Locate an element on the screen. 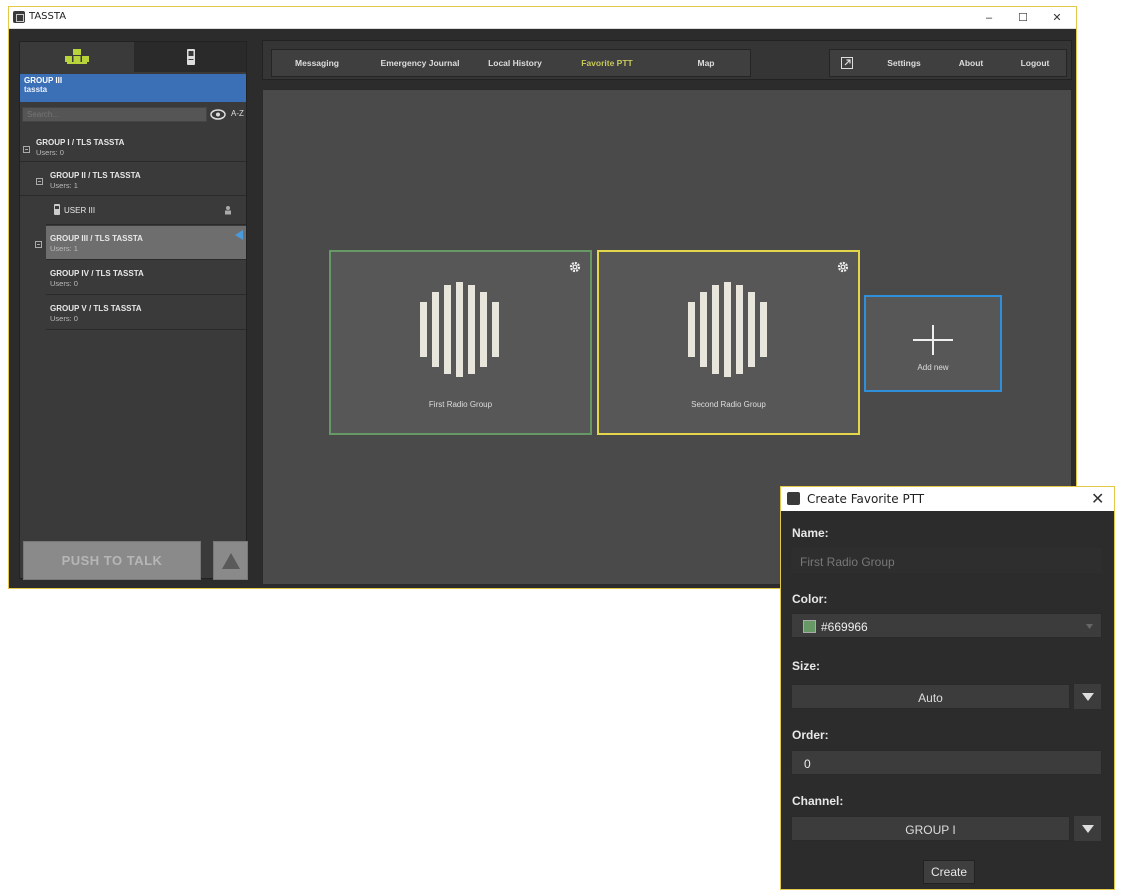 The image size is (1121, 894). group-name: GROUP II / TLS TASSTA is located at coordinates (95, 175).